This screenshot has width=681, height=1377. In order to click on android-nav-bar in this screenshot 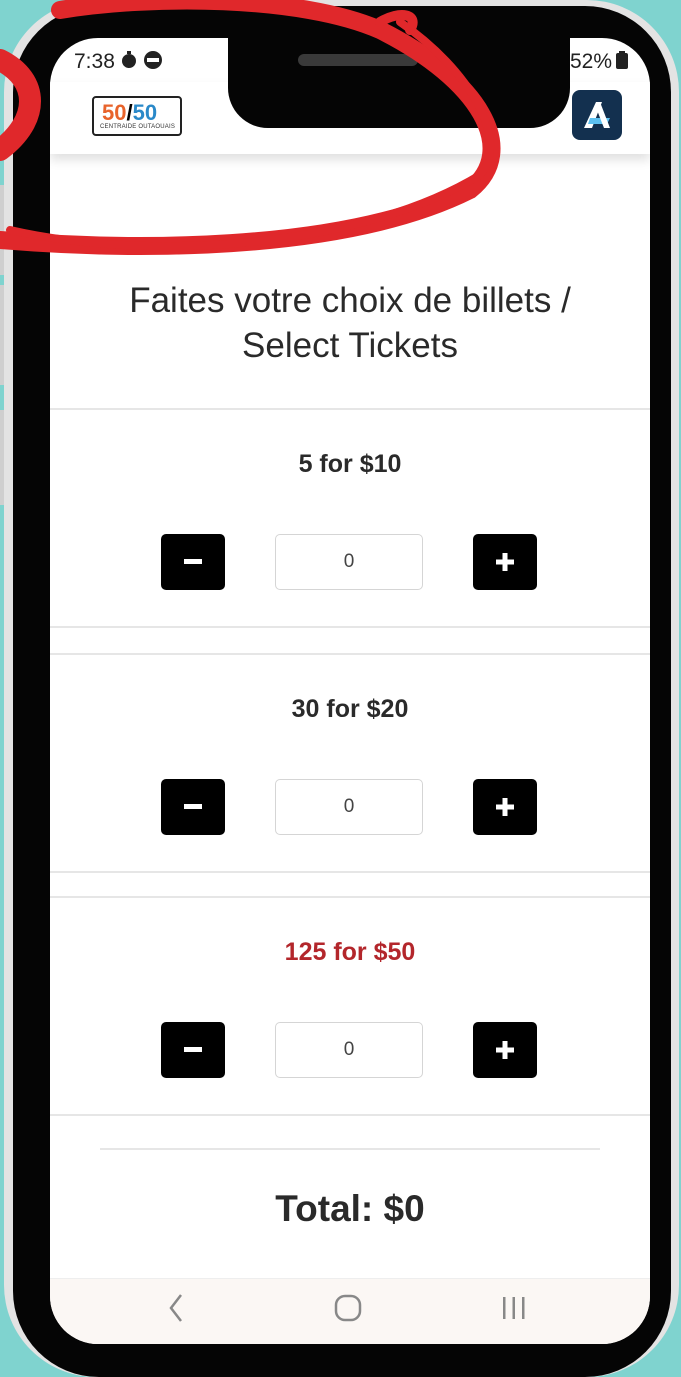, I will do `click(350, 1311)`.